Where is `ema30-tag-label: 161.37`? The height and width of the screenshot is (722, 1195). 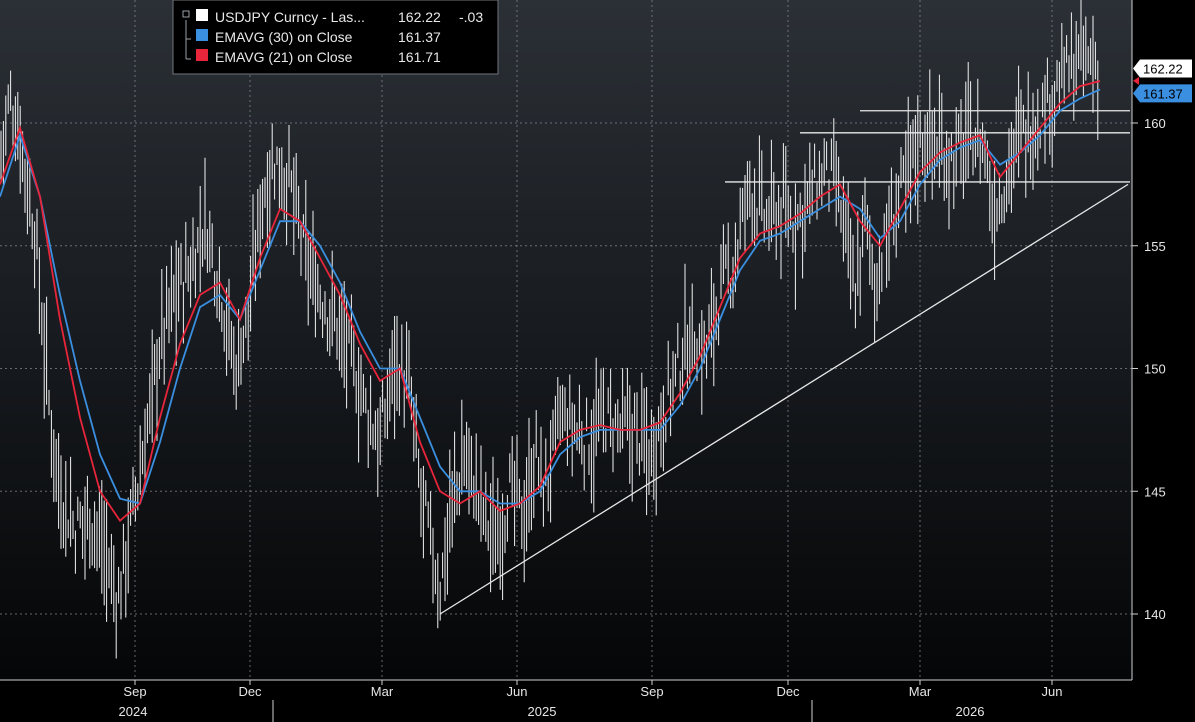 ema30-tag-label: 161.37 is located at coordinates (1163, 93).